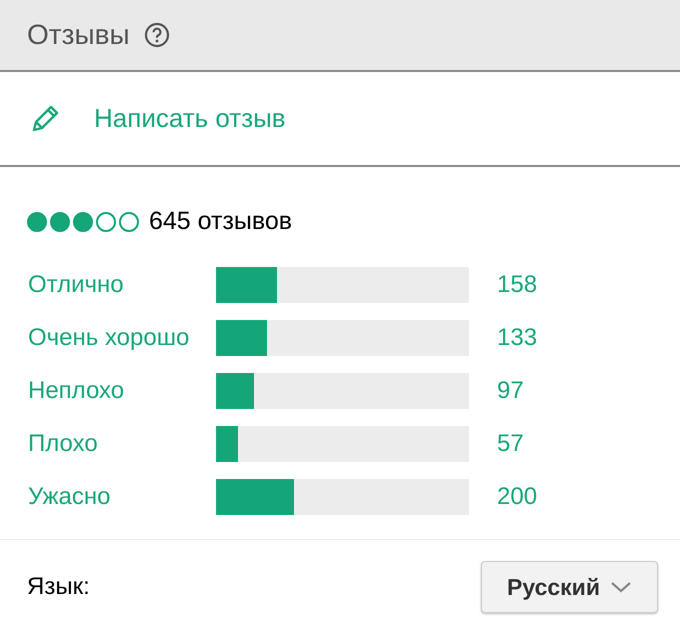 This screenshot has width=680, height=641. Describe the element at coordinates (510, 444) in the screenshot. I see `rating-count: 57` at that location.